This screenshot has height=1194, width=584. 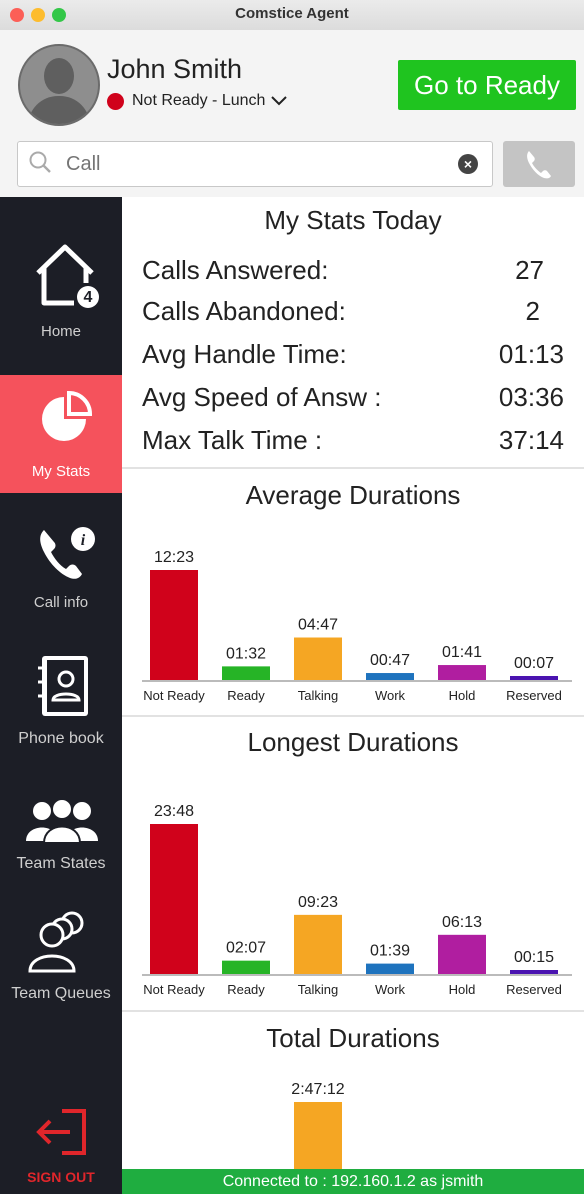 I want to click on chart-data-label: 02:07, so click(x=246, y=948).